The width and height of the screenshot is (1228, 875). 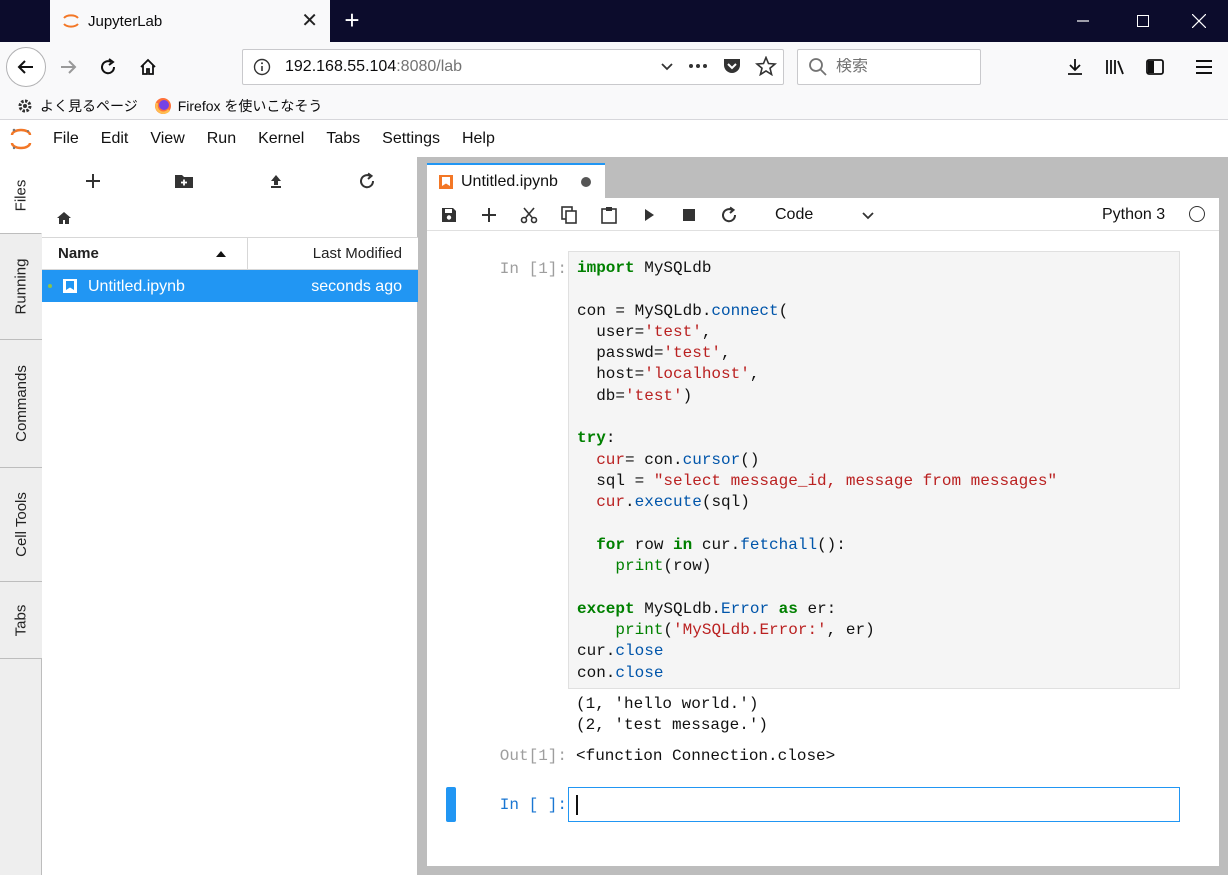 I want to click on browser-navbar: 192.168.55.104:8080/lab, so click(x=614, y=67).